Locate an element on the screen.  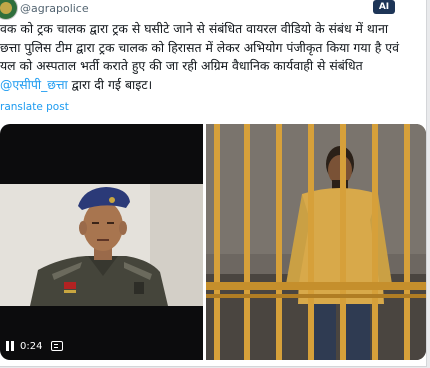
author-handle: @agrapolice is located at coordinates (54, 8).